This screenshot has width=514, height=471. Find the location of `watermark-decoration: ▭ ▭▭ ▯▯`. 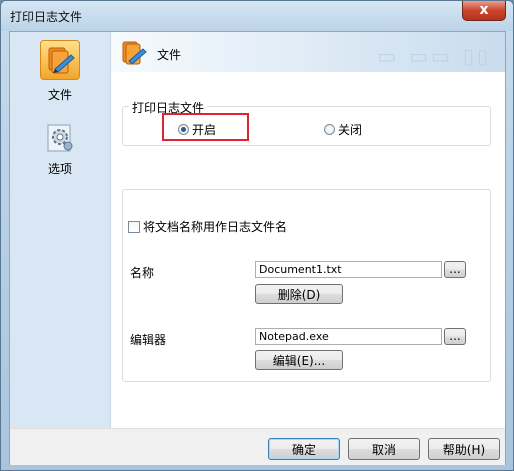

watermark-decoration: ▭ ▭▭ ▯▯ is located at coordinates (434, 56).